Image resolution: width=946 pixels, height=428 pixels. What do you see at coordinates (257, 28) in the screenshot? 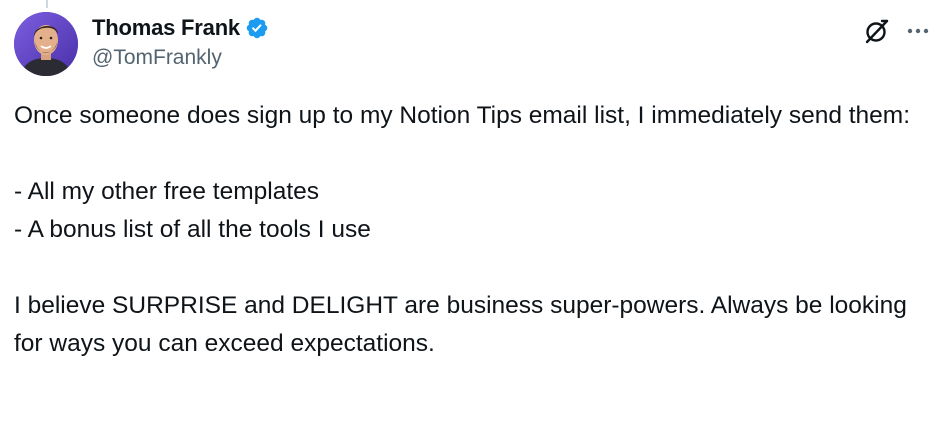
I see `verified-badge-icon` at bounding box center [257, 28].